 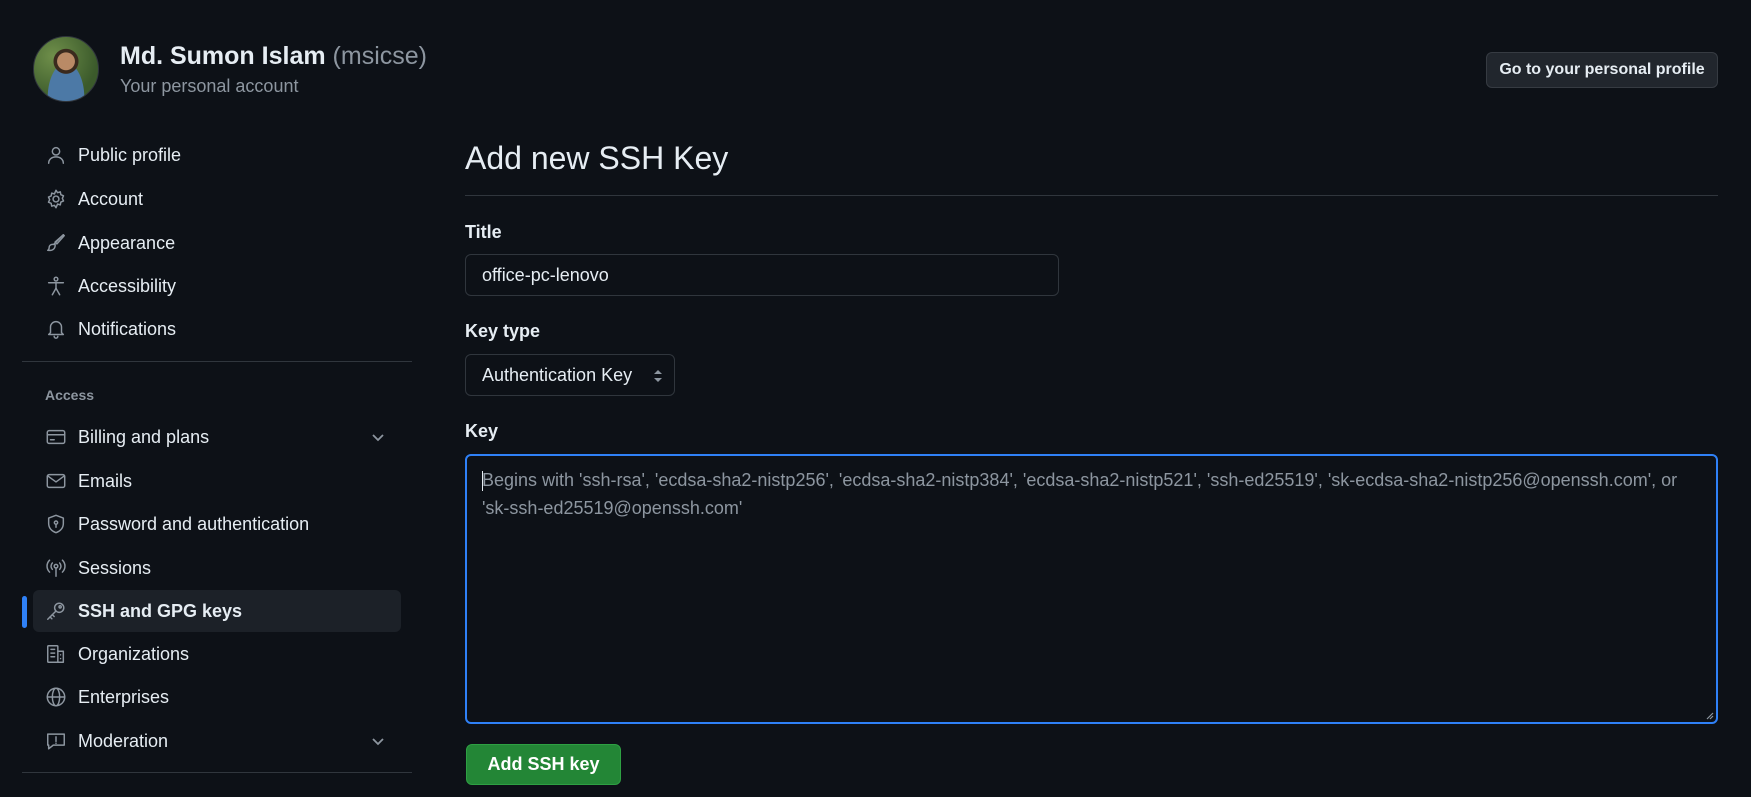 I want to click on sidebar-item-label: Moderation, so click(x=123, y=740).